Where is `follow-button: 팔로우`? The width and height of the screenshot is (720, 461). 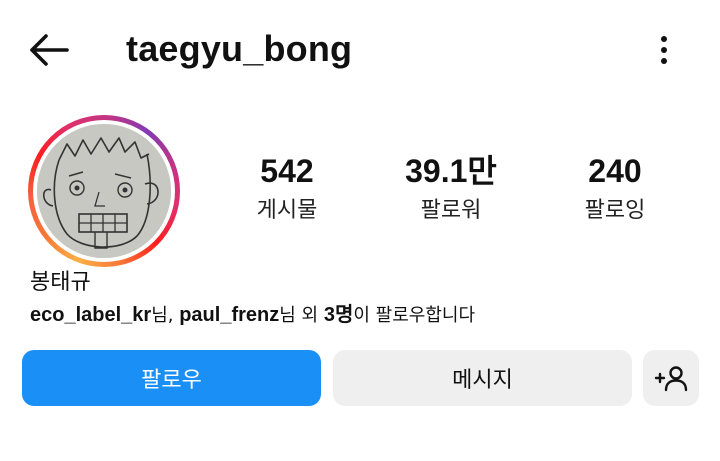 follow-button: 팔로우 is located at coordinates (171, 378).